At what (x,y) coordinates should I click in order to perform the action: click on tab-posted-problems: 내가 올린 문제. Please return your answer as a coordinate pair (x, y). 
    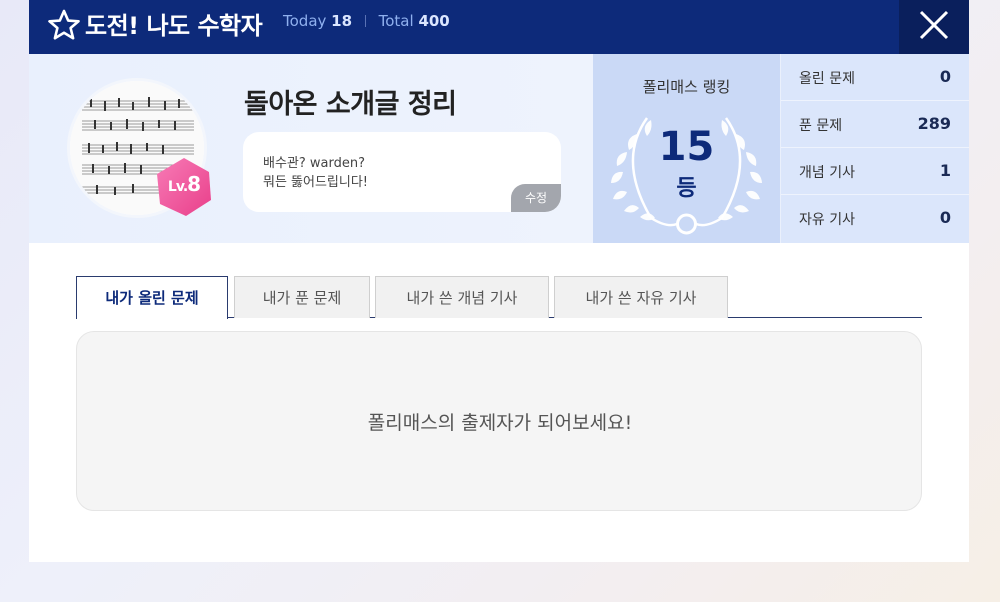
    Looking at the image, I should click on (152, 297).